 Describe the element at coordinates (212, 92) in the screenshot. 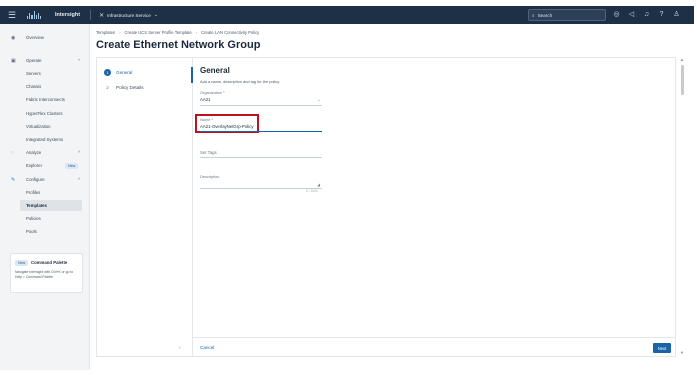

I see `organization-label: Organization *` at that location.